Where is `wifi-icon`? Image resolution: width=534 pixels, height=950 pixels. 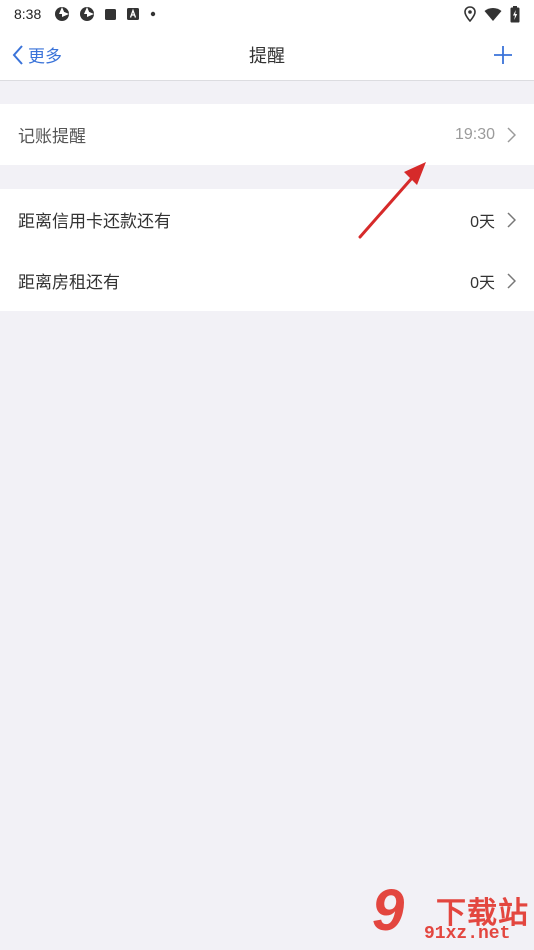
wifi-icon is located at coordinates (493, 14).